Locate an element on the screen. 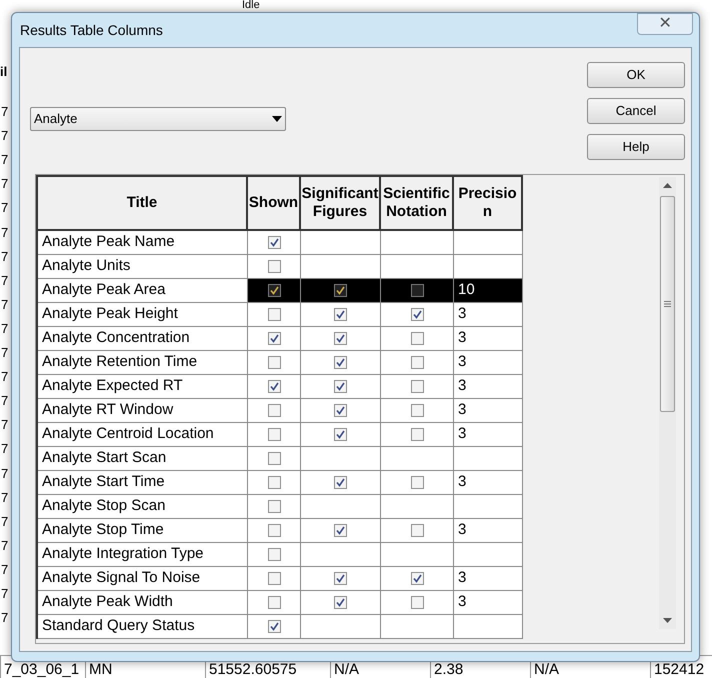 Image resolution: width=712 pixels, height=678 pixels. table-cell: Analyte Centroid Location is located at coordinates (143, 435).